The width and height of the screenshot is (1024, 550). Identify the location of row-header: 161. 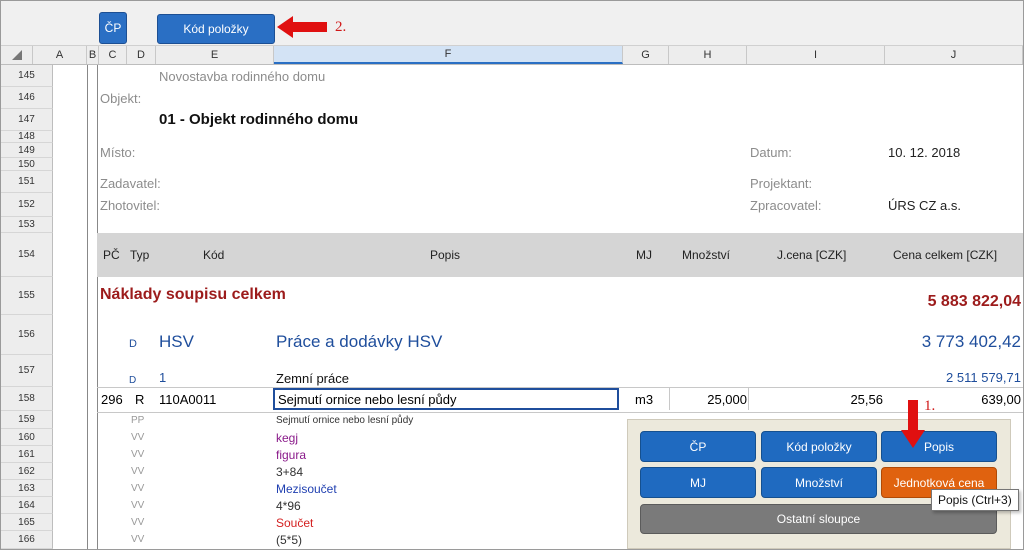
(27, 454).